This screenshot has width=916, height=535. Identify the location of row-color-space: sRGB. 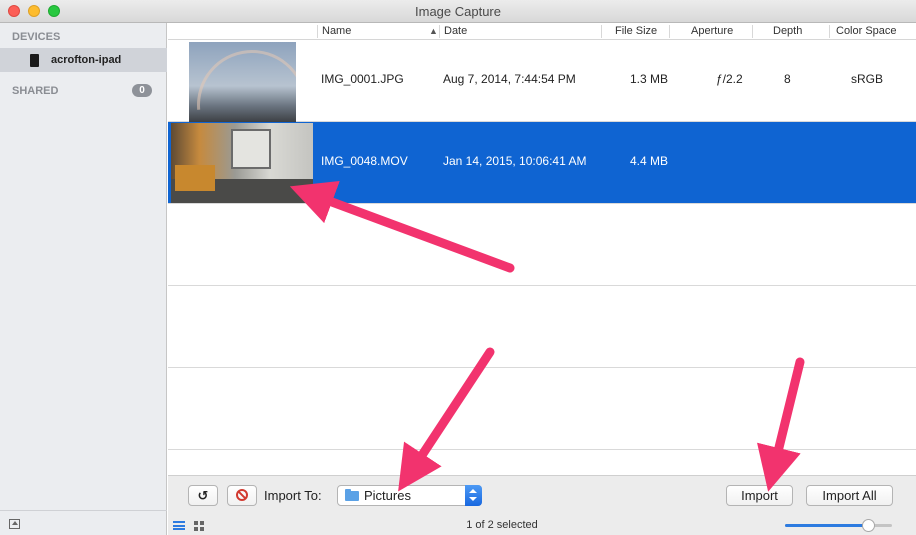
(867, 79).